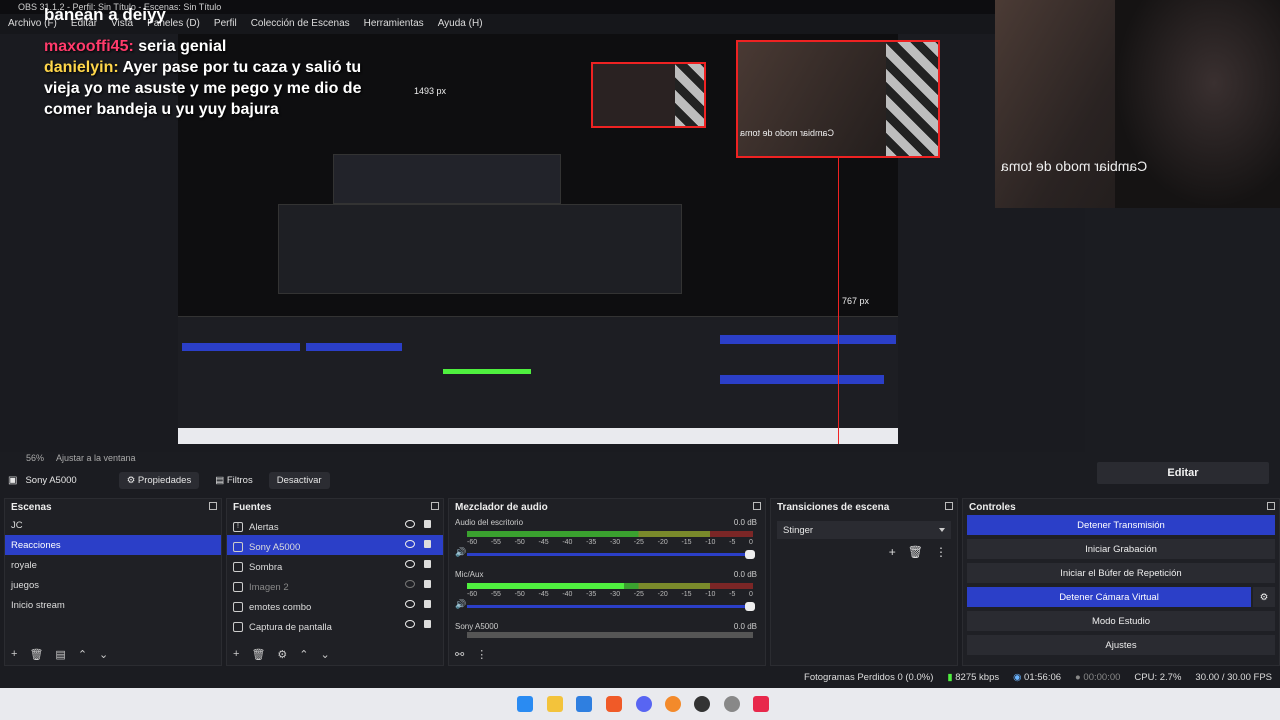  Describe the element at coordinates (113, 605) in the screenshot. I see `scene-item: Inicio stream` at that location.